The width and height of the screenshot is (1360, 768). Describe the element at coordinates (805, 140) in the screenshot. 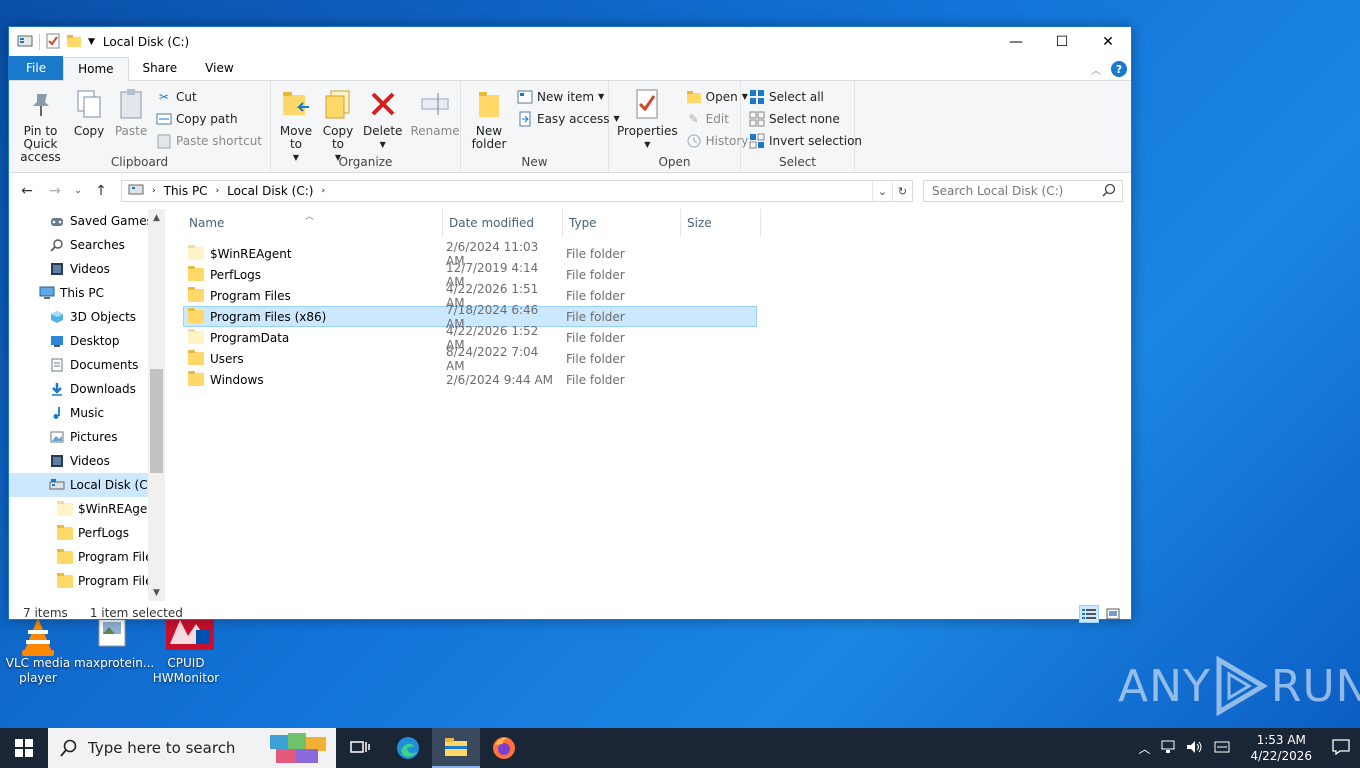

I see `invert-selection-button: Invert selection` at that location.